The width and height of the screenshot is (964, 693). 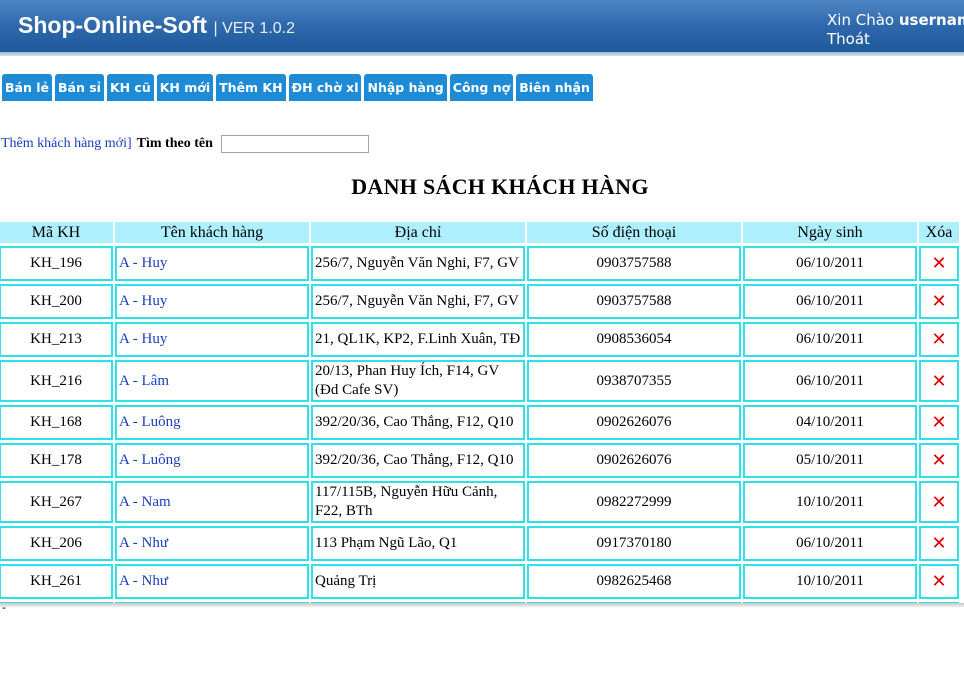 I want to click on app-title: Shop-Online-Soft | VER 1.0.2, so click(x=156, y=25).